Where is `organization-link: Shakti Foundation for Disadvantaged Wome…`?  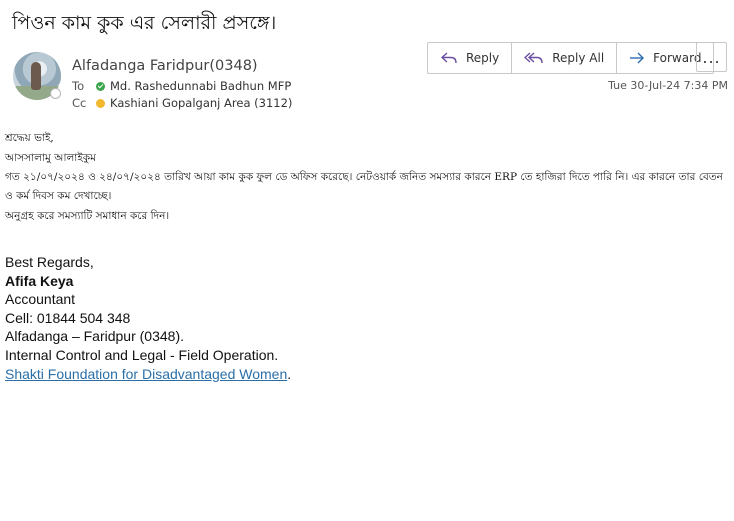 organization-link: Shakti Foundation for Disadvantaged Wome… is located at coordinates (146, 374).